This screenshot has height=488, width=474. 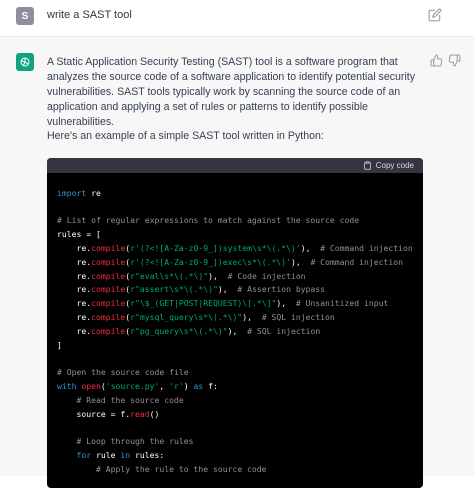 I want to click on user-avatar: S, so click(x=25, y=16).